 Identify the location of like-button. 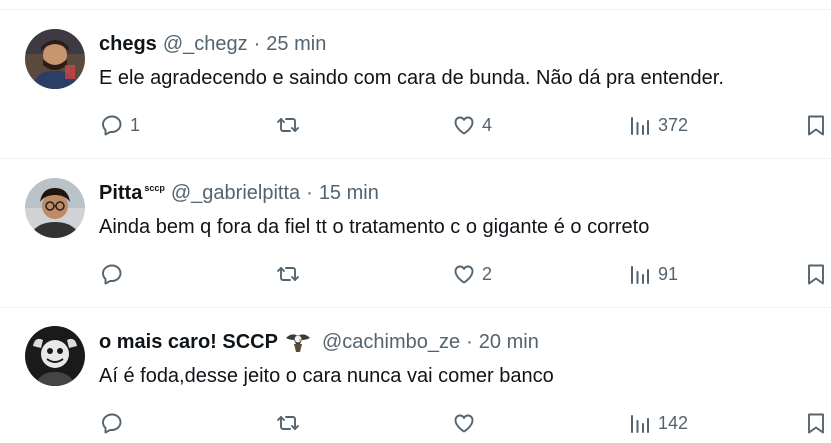
(467, 423).